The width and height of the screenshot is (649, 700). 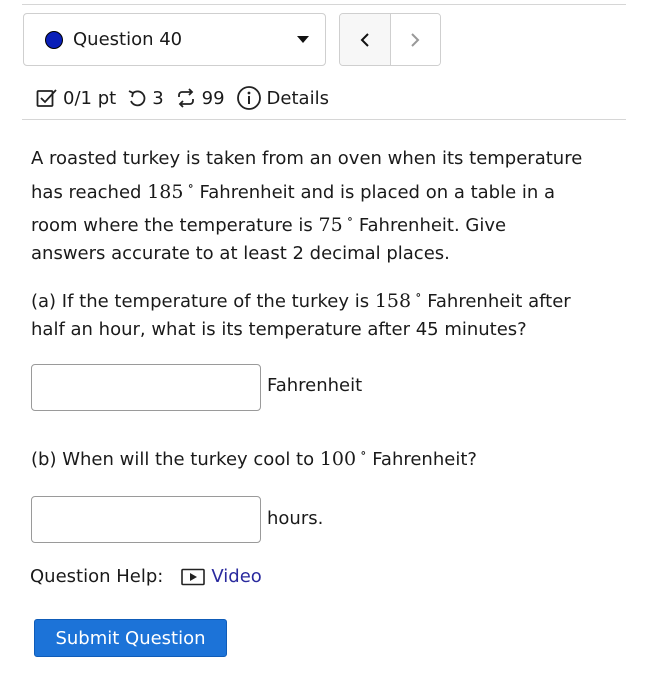 I want to click on score-text: 0/1 pt, so click(x=90, y=98).